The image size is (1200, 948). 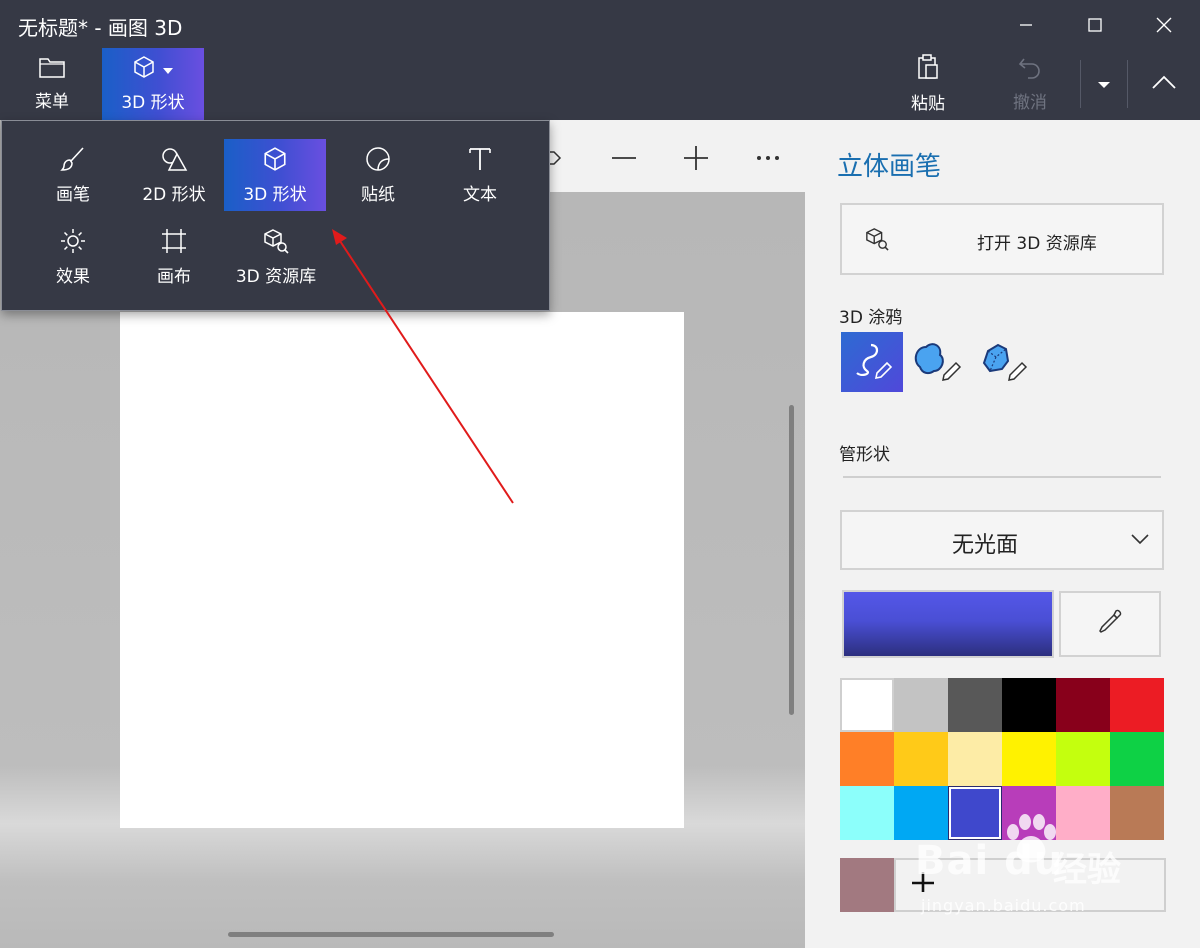 What do you see at coordinates (480, 194) in the screenshot?
I see `menu-item-label: 文本` at bounding box center [480, 194].